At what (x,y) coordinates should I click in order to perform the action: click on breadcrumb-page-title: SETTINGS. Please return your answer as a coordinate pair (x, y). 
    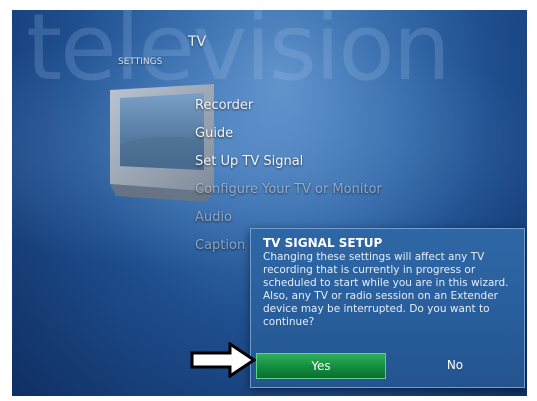
    Looking at the image, I should click on (140, 62).